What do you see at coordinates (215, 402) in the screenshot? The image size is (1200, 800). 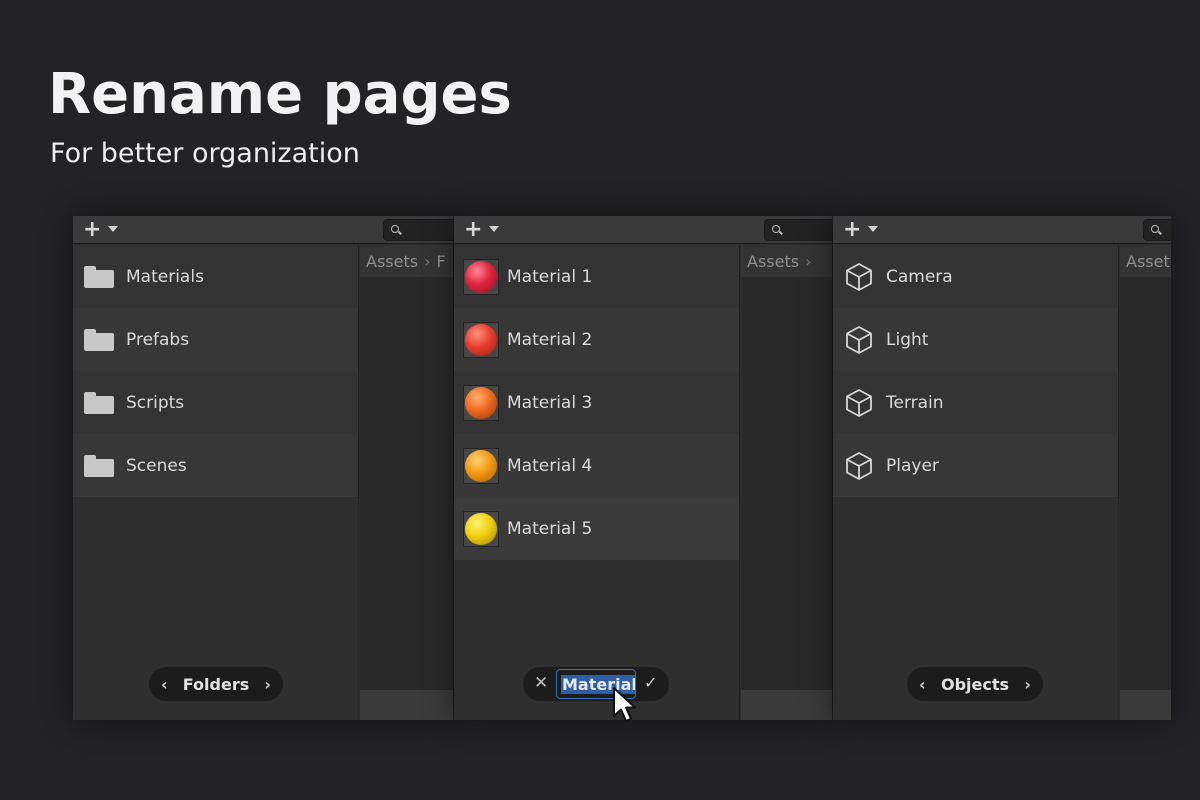 I see `list-item: Scripts` at bounding box center [215, 402].